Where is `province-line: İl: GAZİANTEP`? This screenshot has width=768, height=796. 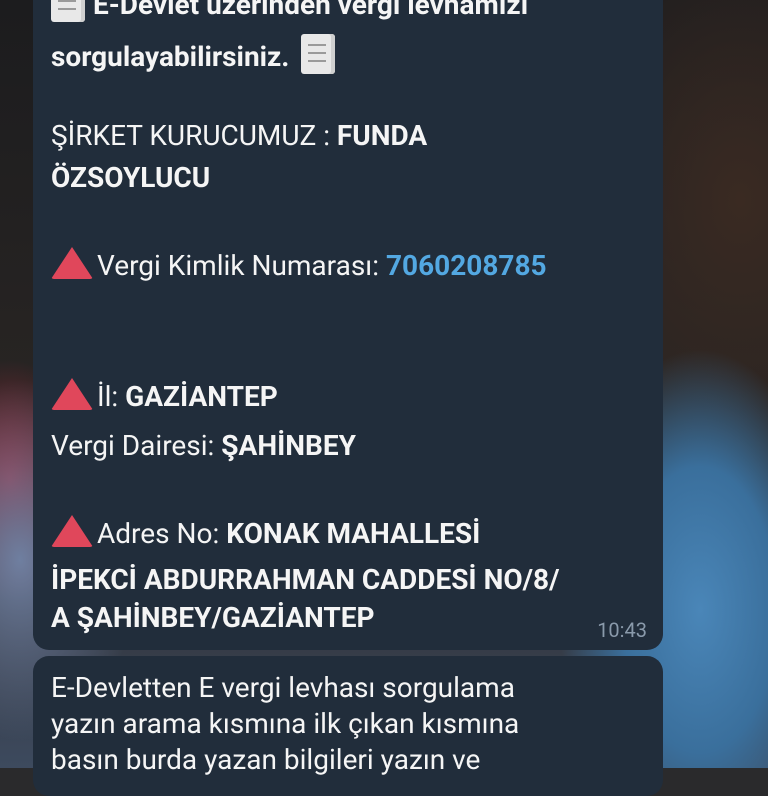
province-line: İl: GAZİANTEP is located at coordinates (348, 396).